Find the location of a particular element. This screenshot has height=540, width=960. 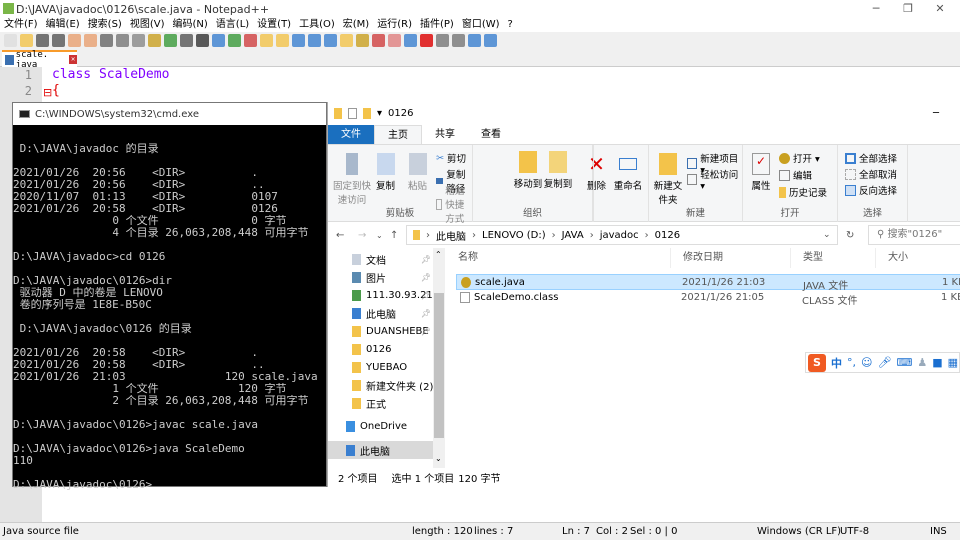

tab-share: 共享 is located at coordinates (445, 134).